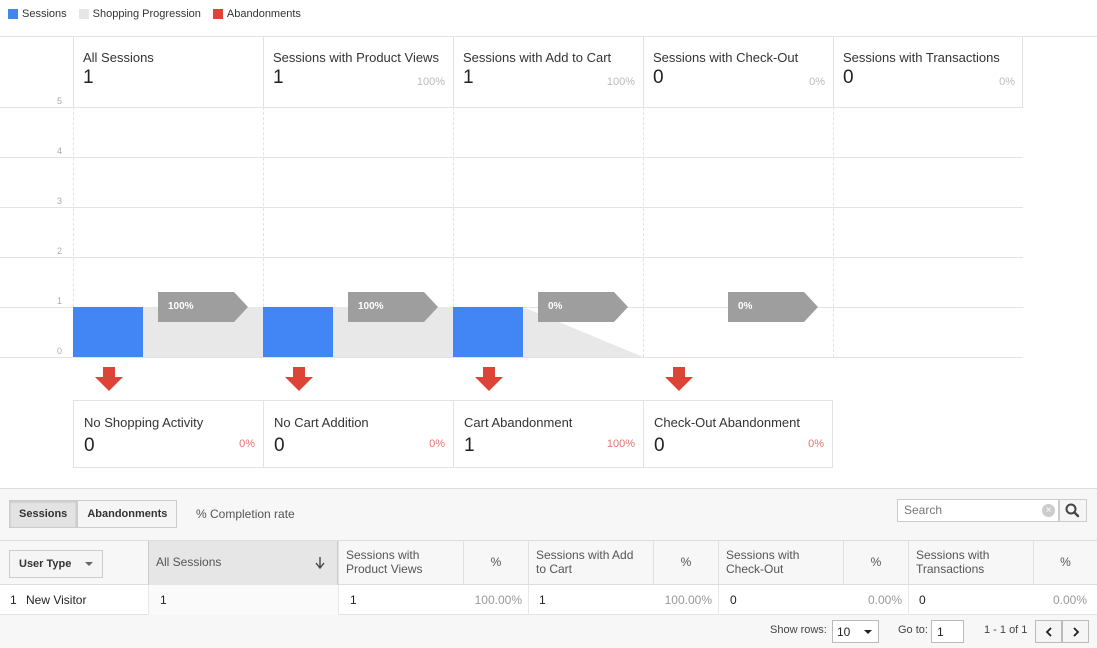 The width and height of the screenshot is (1097, 648). I want to click on stage-title: Sessions with Product Views, so click(356, 57).